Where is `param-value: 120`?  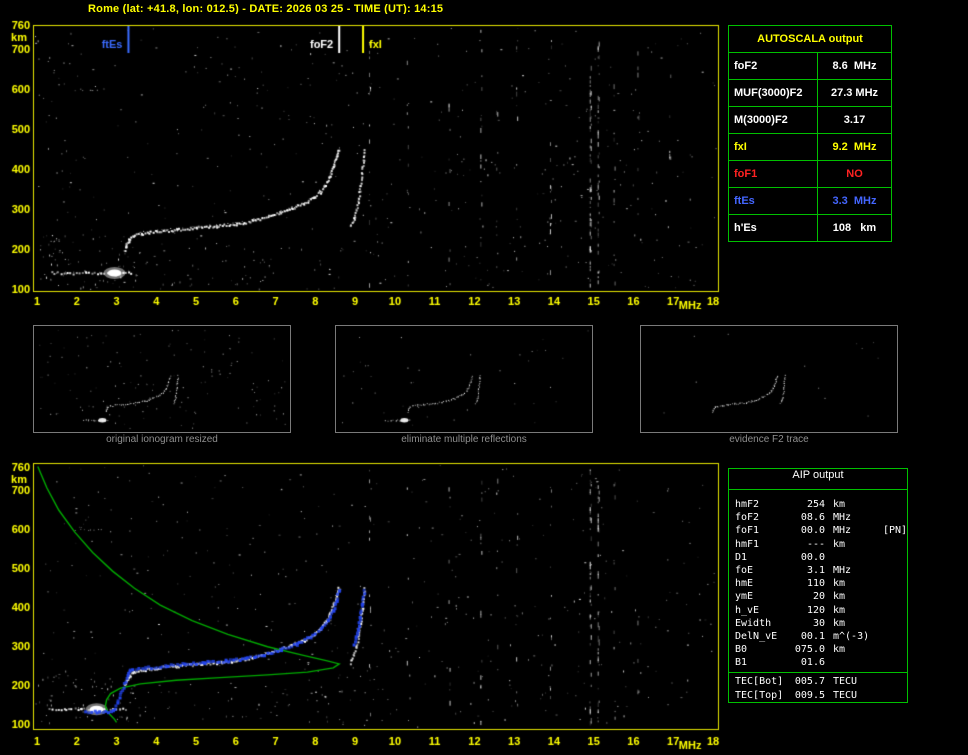 param-value: 120 is located at coordinates (815, 610).